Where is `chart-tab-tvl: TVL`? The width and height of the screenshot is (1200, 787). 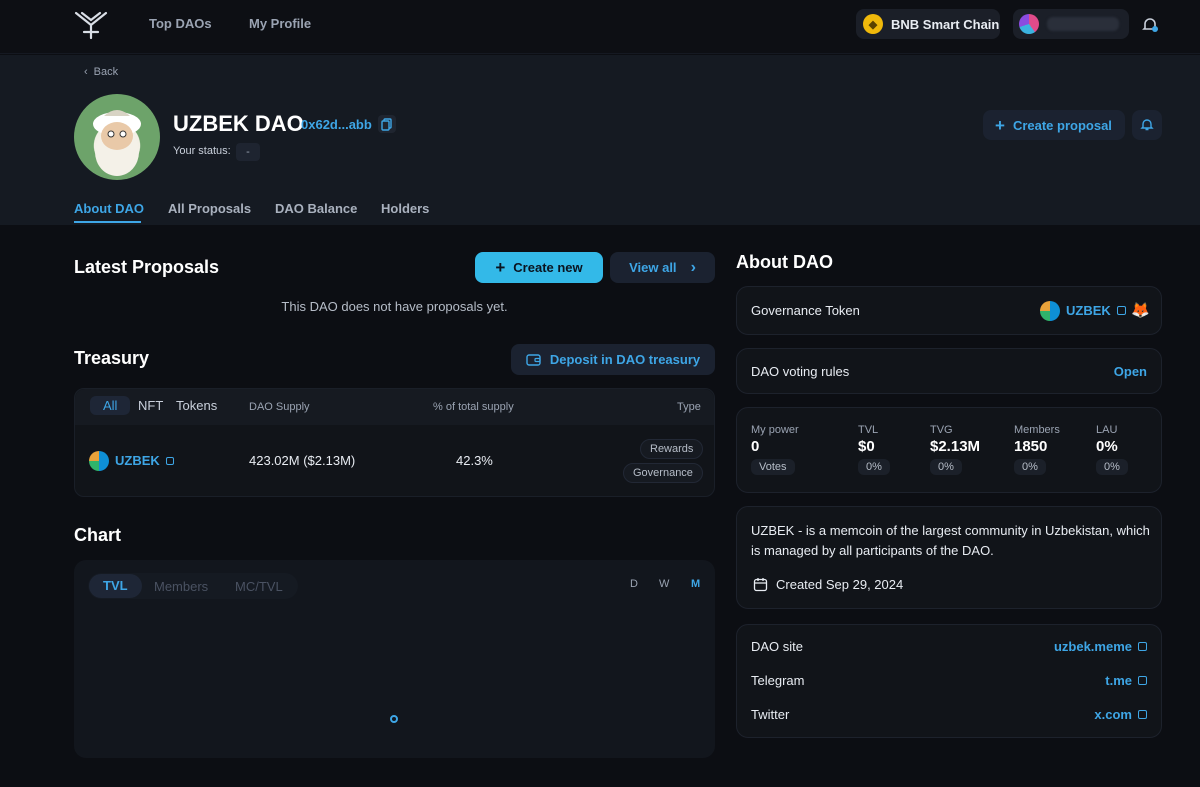 chart-tab-tvl: TVL is located at coordinates (115, 586).